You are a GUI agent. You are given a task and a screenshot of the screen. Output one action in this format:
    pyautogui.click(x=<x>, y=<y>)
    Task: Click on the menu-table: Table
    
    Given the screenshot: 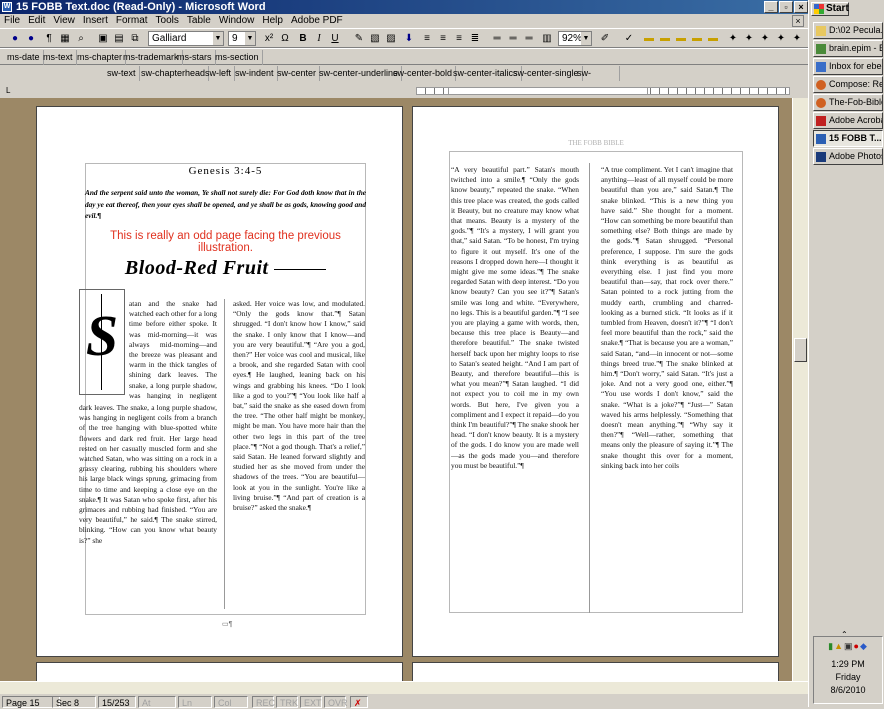 What is the action you would take?
    pyautogui.click(x=199, y=21)
    